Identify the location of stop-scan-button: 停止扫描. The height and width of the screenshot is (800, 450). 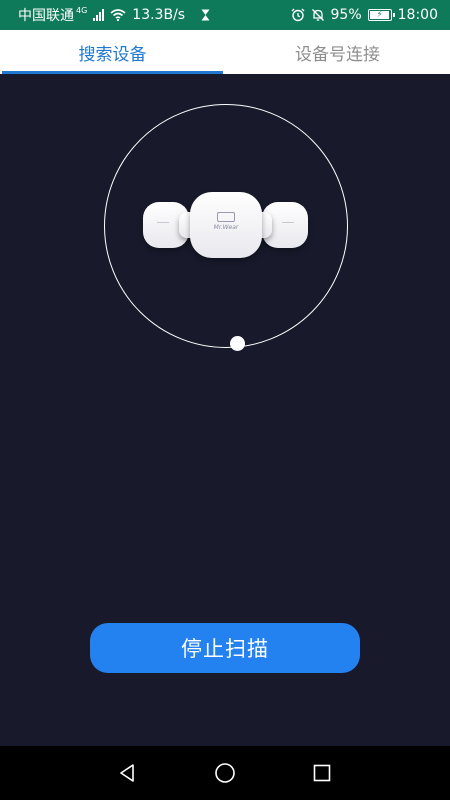
(225, 648).